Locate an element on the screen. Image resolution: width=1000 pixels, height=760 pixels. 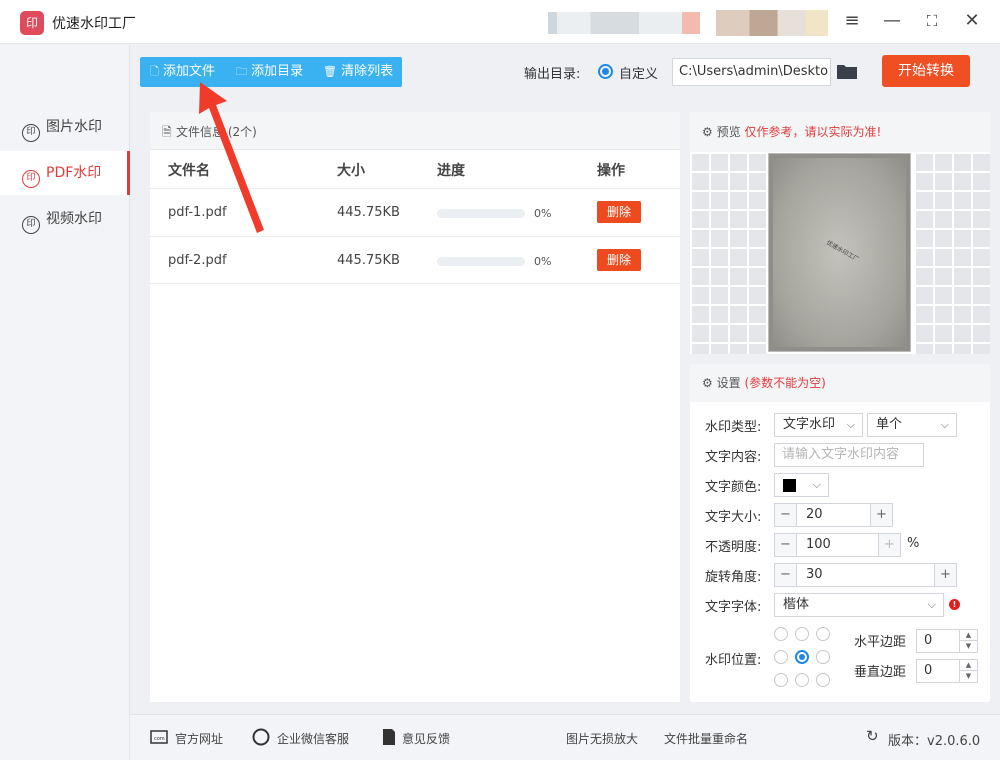
horizontal-margin-spinner: 0 ▲ ▼ is located at coordinates (947, 641).